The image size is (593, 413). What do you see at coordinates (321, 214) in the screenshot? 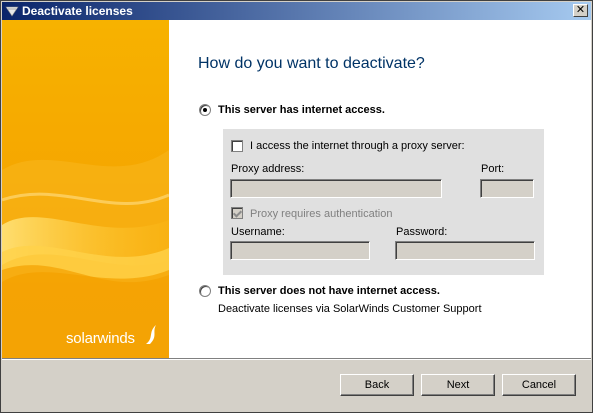
I see `proxy-auth-label: Proxy requires authentication` at bounding box center [321, 214].